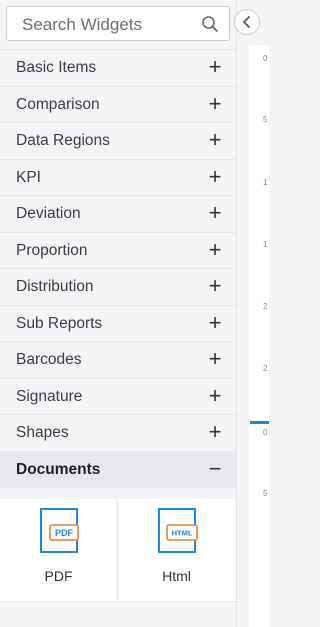  What do you see at coordinates (259, 336) in the screenshot?
I see `report-canvas` at bounding box center [259, 336].